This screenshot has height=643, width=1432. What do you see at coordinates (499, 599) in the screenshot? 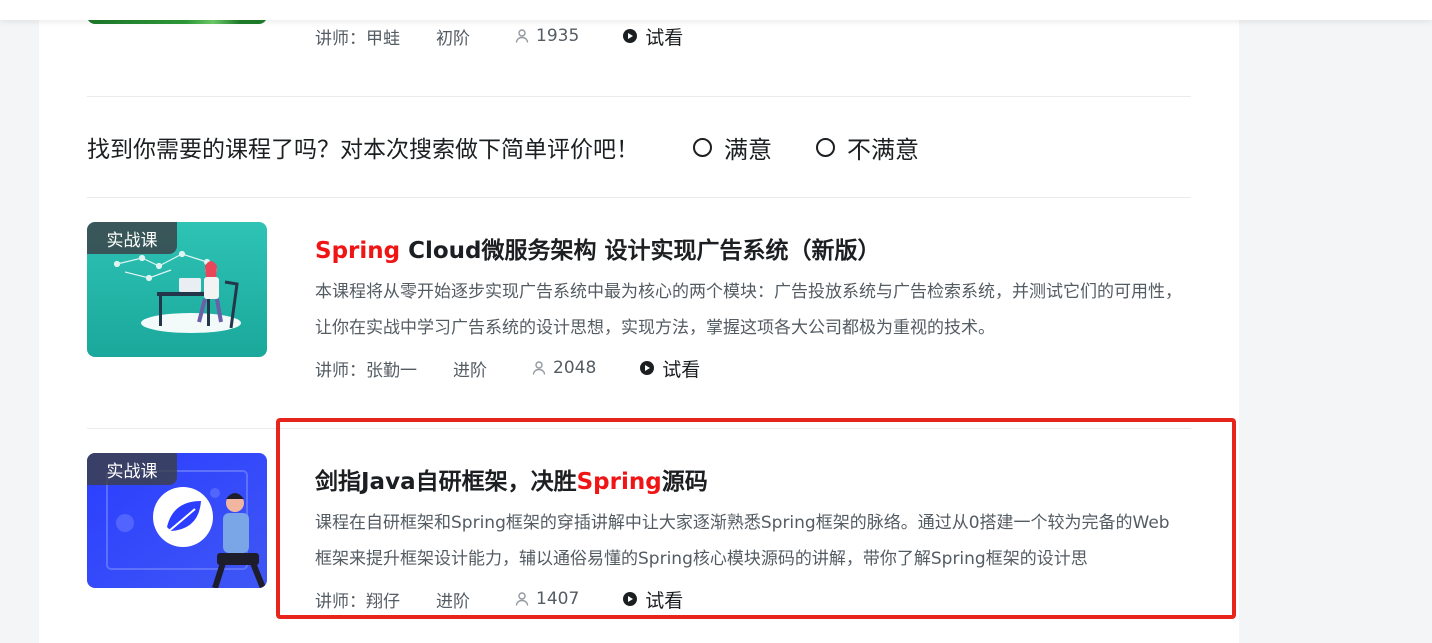
I see `course-meta: 讲师：翔仔 进阶 1407 试看` at bounding box center [499, 599].